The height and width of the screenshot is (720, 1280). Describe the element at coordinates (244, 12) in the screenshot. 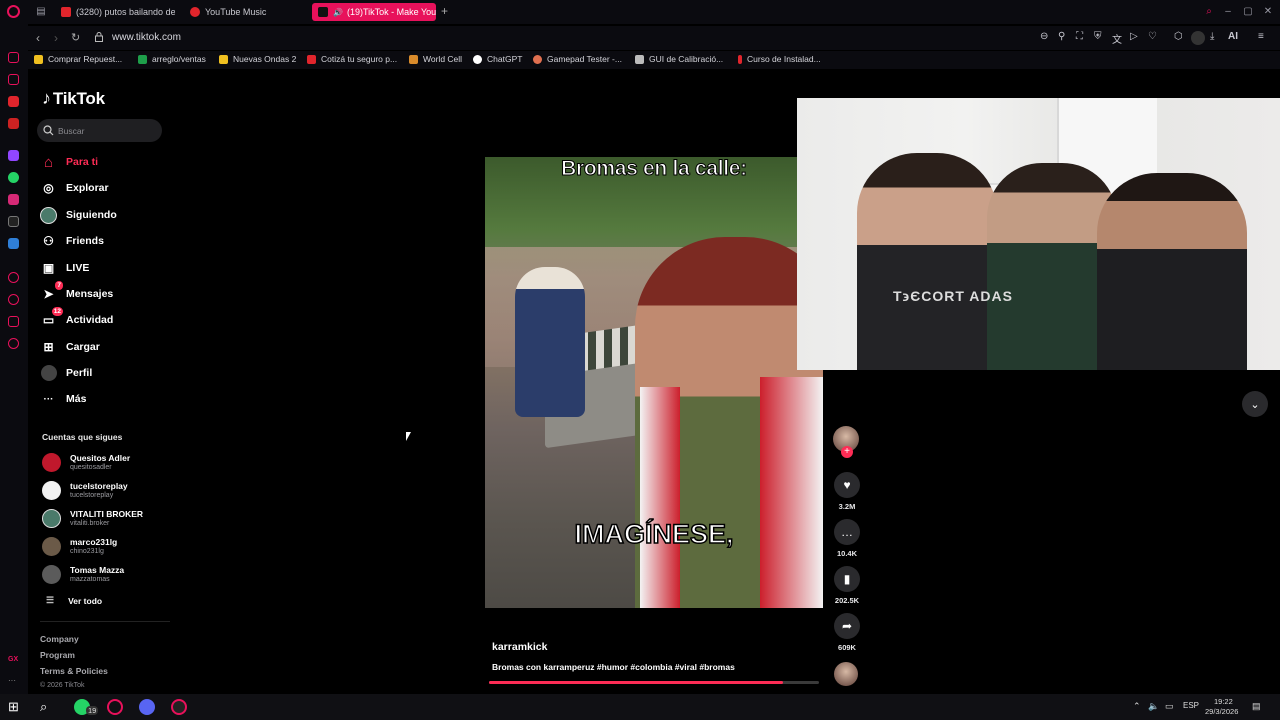

I see `tab-youtube-music: YouTube Music` at that location.